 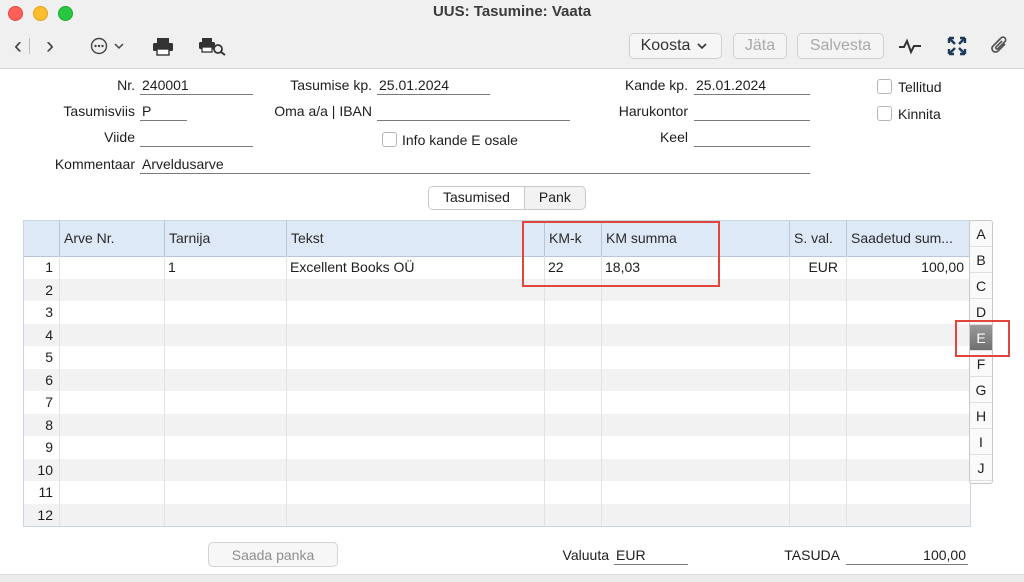 I want to click on letter-index-b: B, so click(x=981, y=260).